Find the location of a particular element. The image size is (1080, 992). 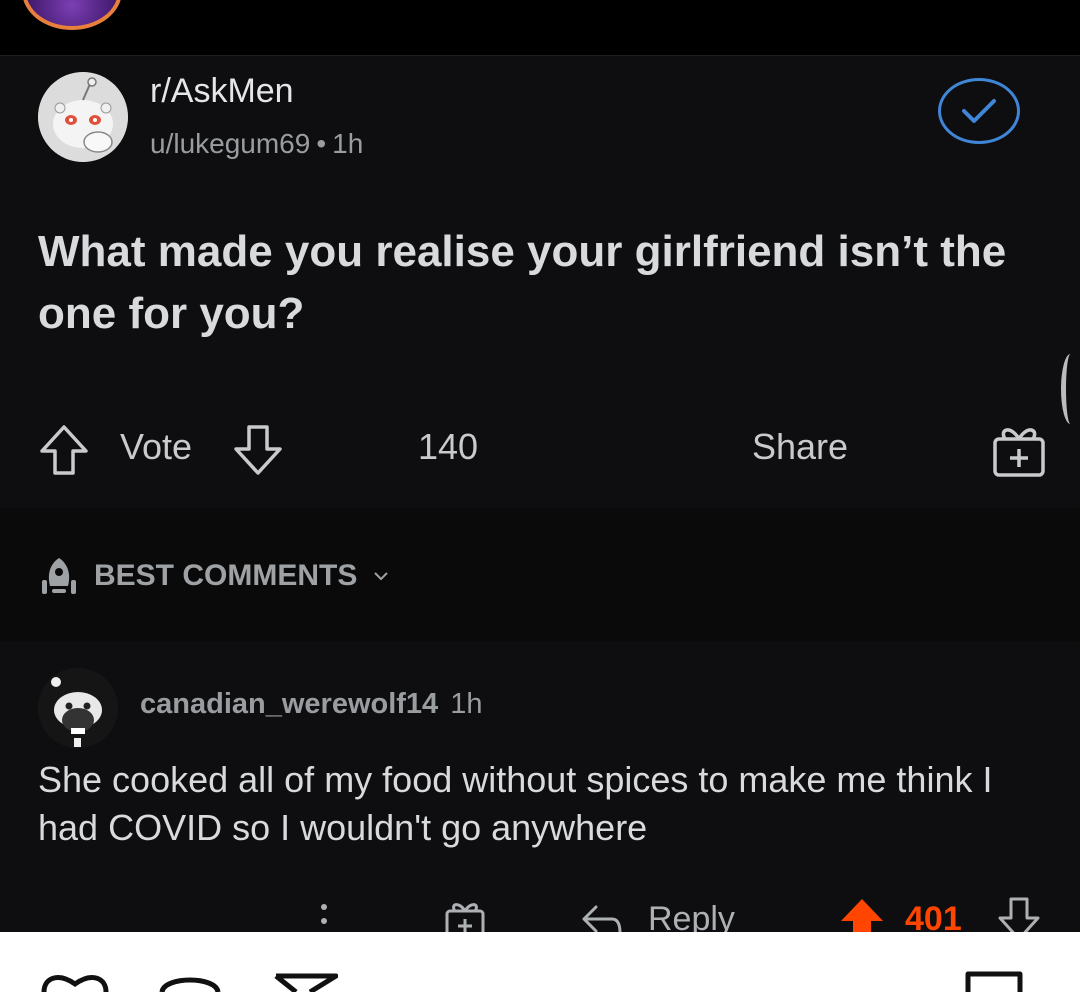

award-button is located at coordinates (1019, 449).